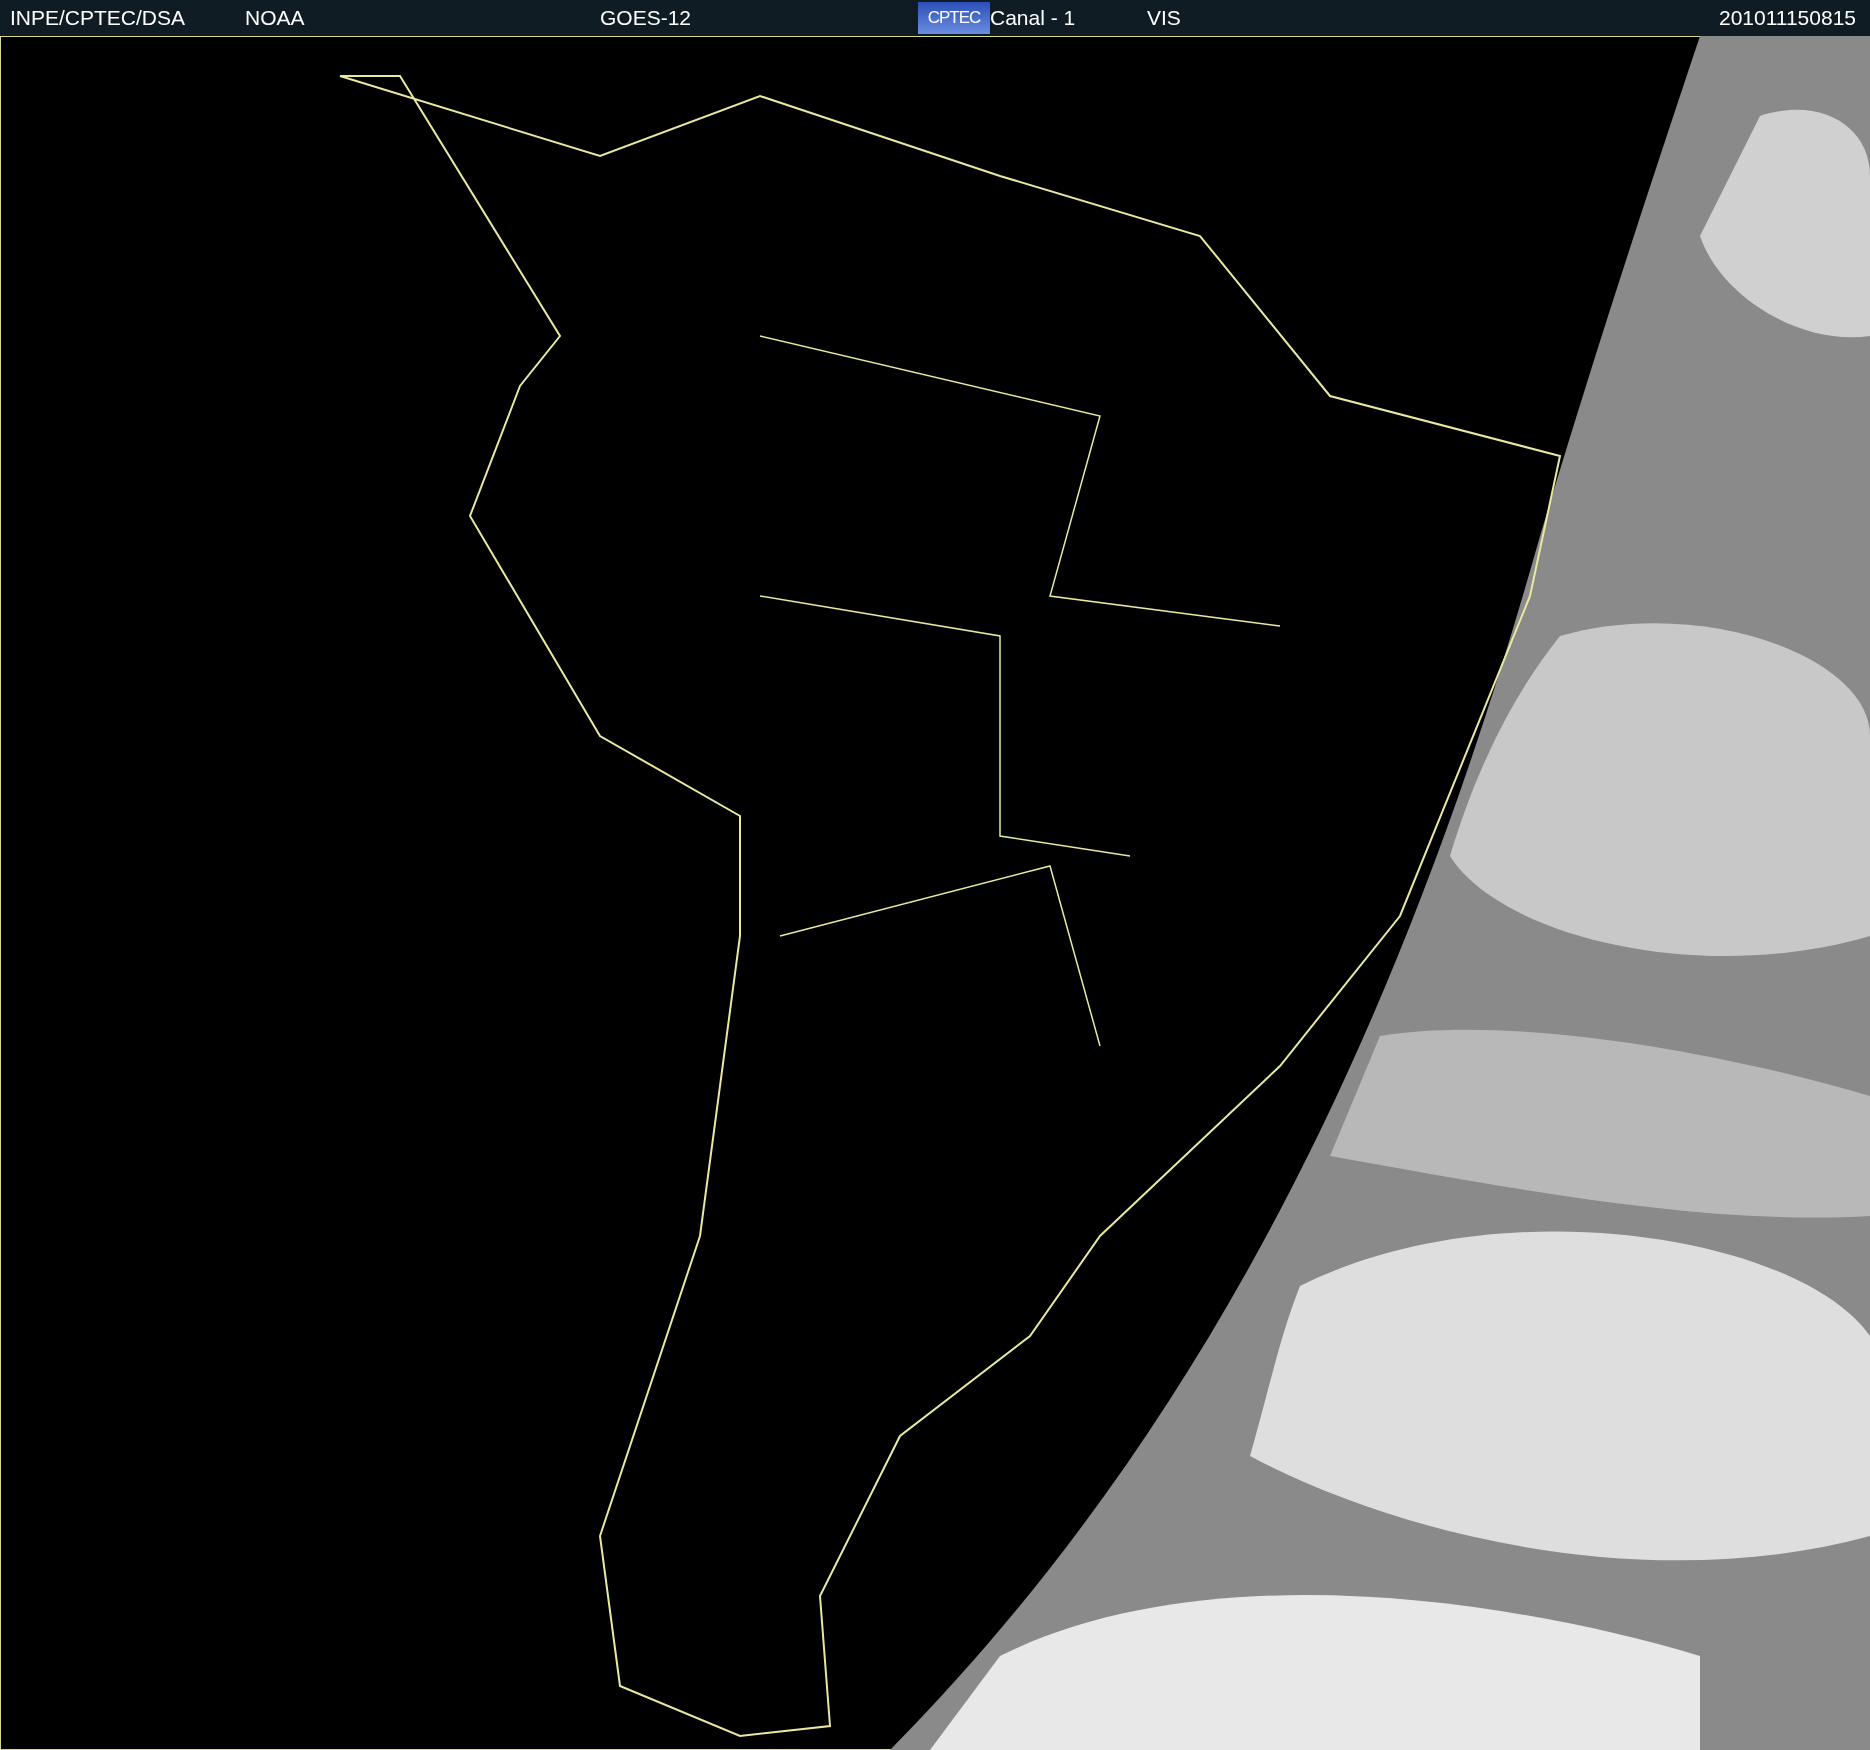 The width and height of the screenshot is (1870, 1750). Describe the element at coordinates (98, 18) in the screenshot. I see `agency-label: INPE/CPTEC/DSA` at that location.